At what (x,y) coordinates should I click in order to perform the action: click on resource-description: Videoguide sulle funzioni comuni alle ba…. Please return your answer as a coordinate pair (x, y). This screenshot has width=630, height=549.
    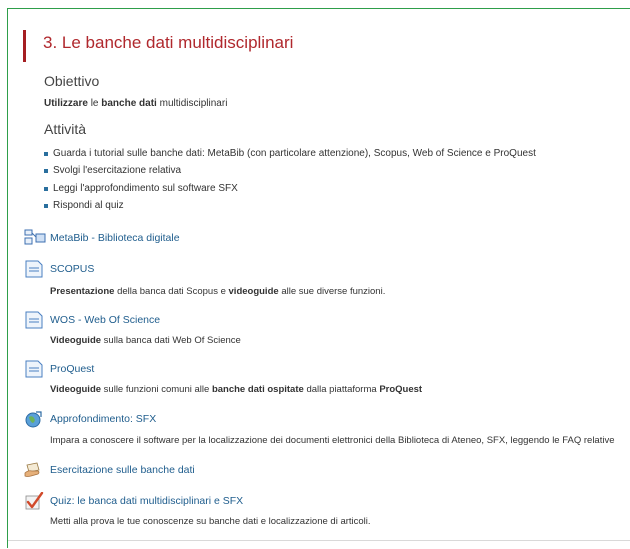
    Looking at the image, I should click on (236, 389).